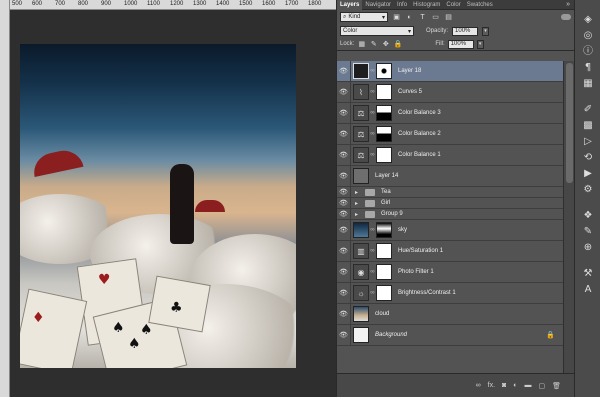 Image resolution: width=600 pixels, height=397 pixels. Describe the element at coordinates (450, 155) in the screenshot. I see `layer-row: 👁 ⚖ ∞ Color Balance 1` at that location.